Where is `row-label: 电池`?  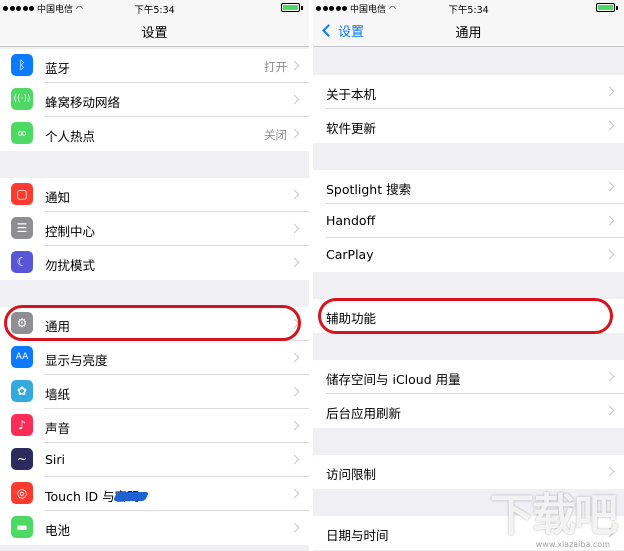
row-label: 电池 is located at coordinates (58, 530).